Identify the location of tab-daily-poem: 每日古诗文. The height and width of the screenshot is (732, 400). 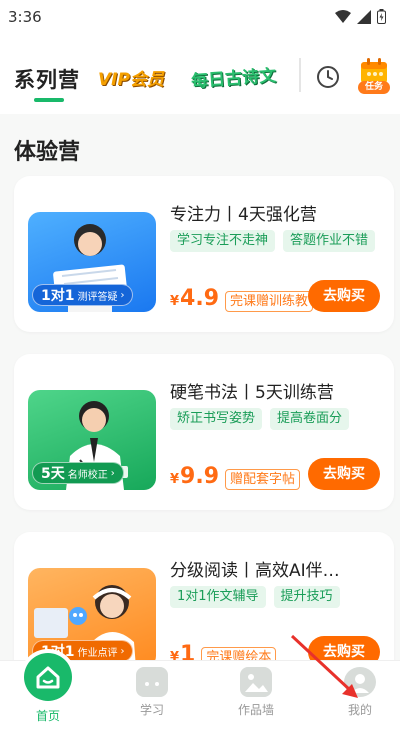
(233, 76).